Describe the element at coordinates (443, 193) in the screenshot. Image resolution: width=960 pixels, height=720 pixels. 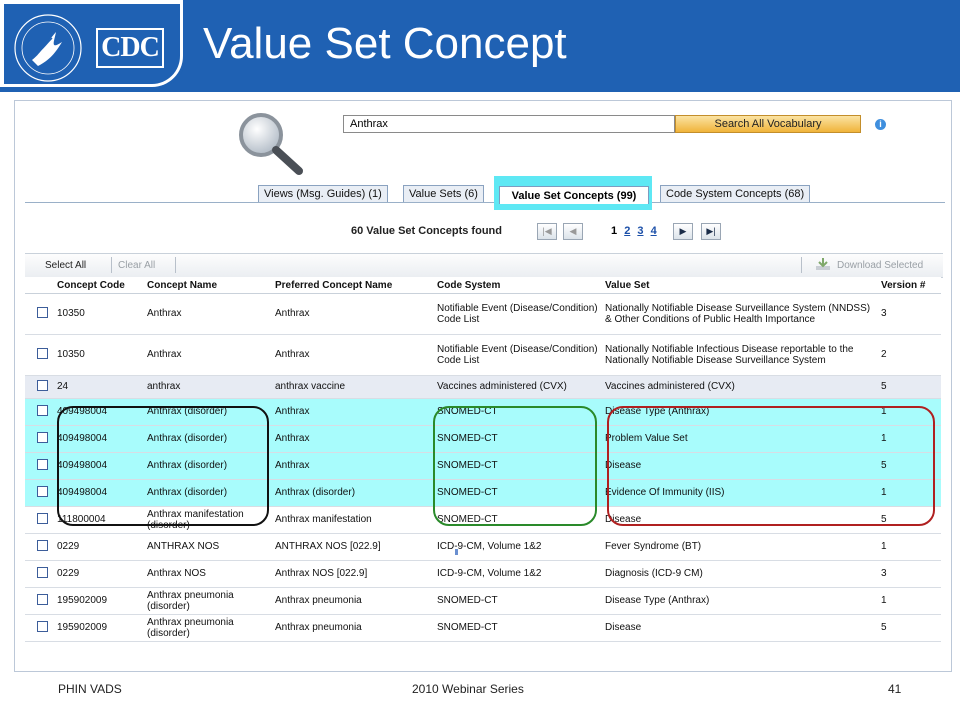
I see `tab-value-sets: Value Sets (6)` at that location.